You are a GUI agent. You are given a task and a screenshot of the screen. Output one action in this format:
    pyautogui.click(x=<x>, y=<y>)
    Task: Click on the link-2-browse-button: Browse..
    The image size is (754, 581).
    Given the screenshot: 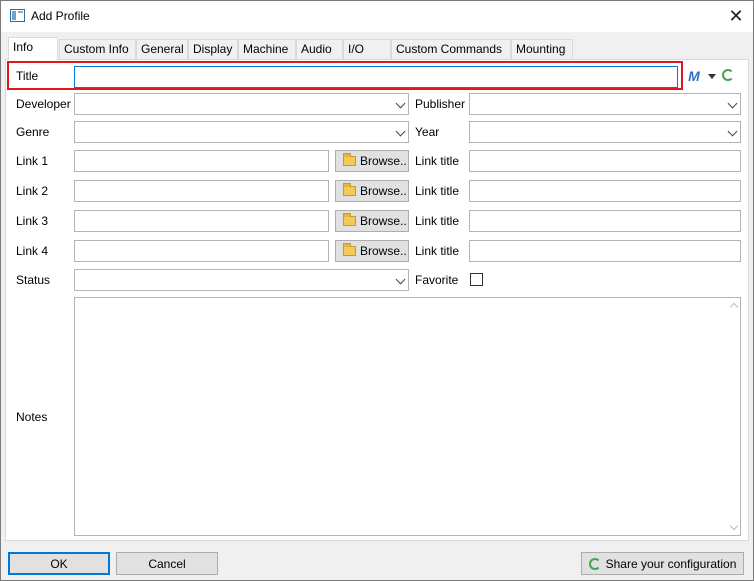 What is the action you would take?
    pyautogui.click(x=372, y=191)
    